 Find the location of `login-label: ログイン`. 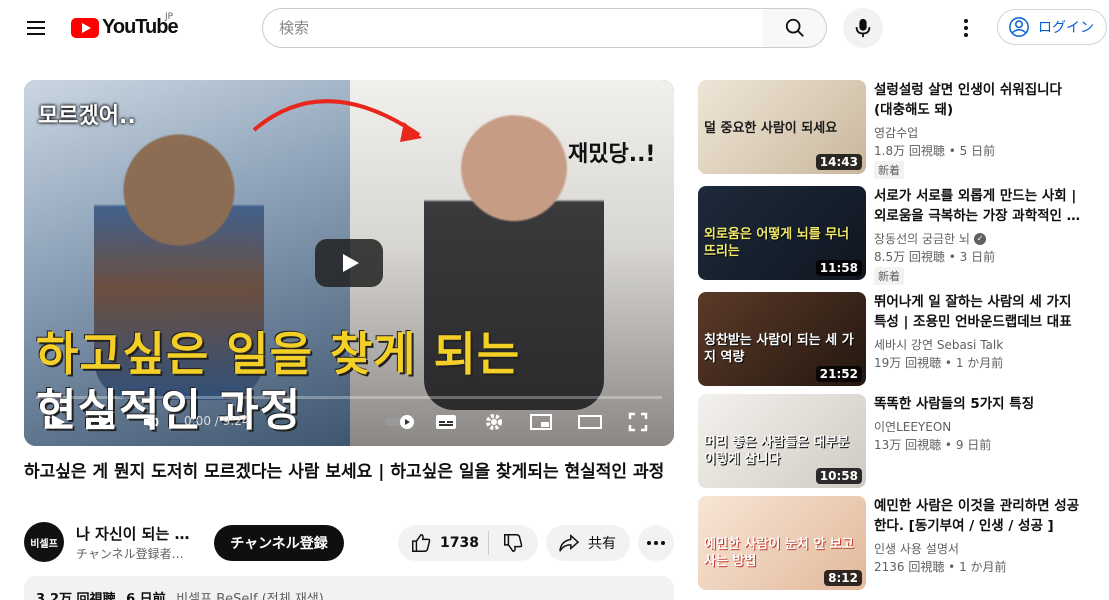

login-label: ログイン is located at coordinates (1066, 28).